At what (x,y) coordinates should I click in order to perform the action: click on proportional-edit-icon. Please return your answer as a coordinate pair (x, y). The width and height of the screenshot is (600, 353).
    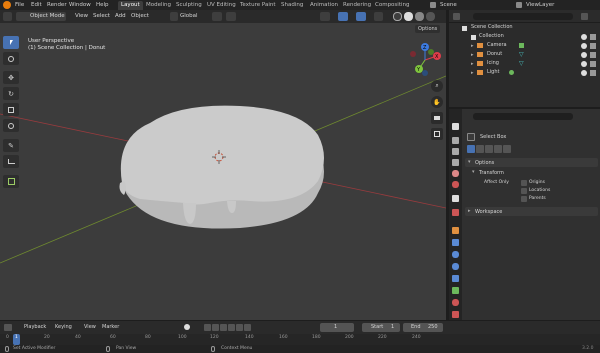
    Looking at the image, I should click on (231, 16).